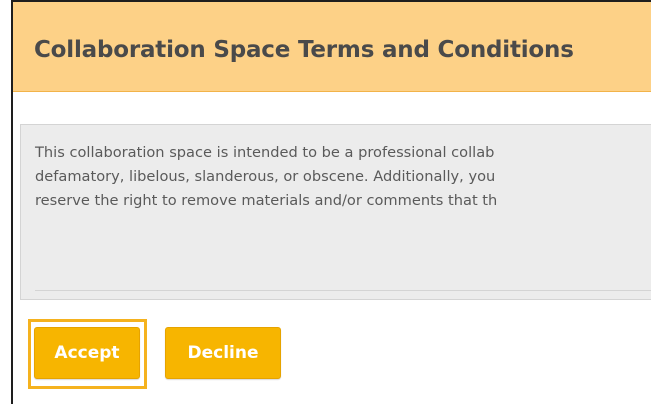 The image size is (651, 404). I want to click on dialog-title: Collaboration Space Terms and Conditions, so click(304, 50).